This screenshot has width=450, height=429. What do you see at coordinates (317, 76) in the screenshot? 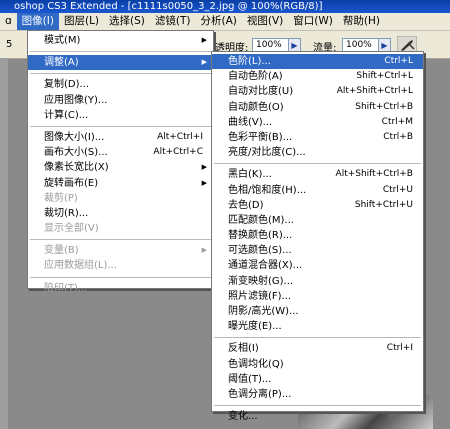
I see `adjust-menu-item: 自动色阶(A) Shift+Ctrl+L` at bounding box center [317, 76].